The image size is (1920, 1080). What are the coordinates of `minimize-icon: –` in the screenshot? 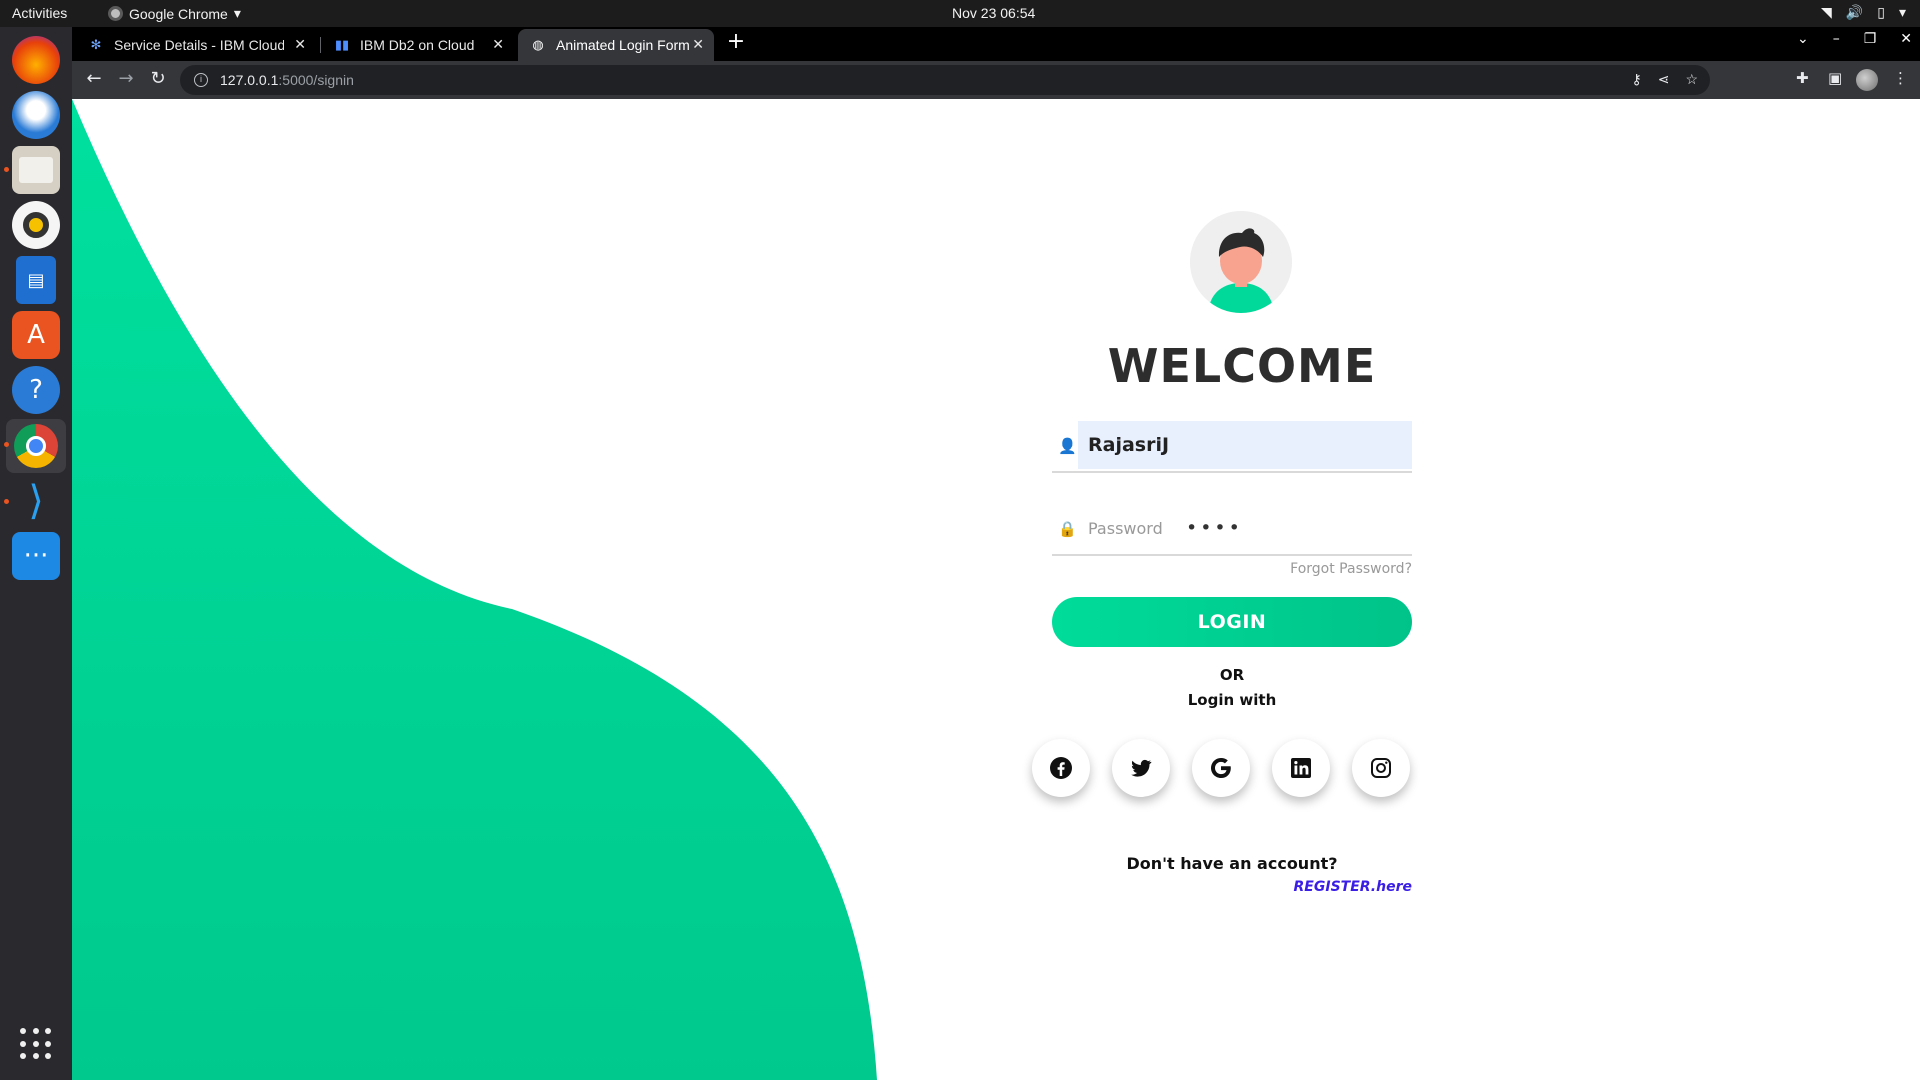 It's located at (1836, 39).